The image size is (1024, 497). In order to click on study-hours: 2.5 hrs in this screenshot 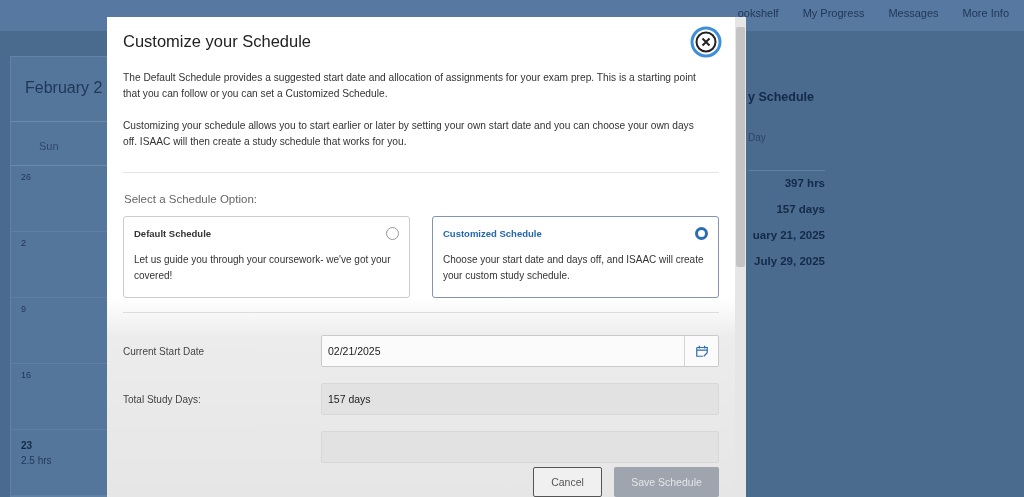, I will do `click(37, 460)`.